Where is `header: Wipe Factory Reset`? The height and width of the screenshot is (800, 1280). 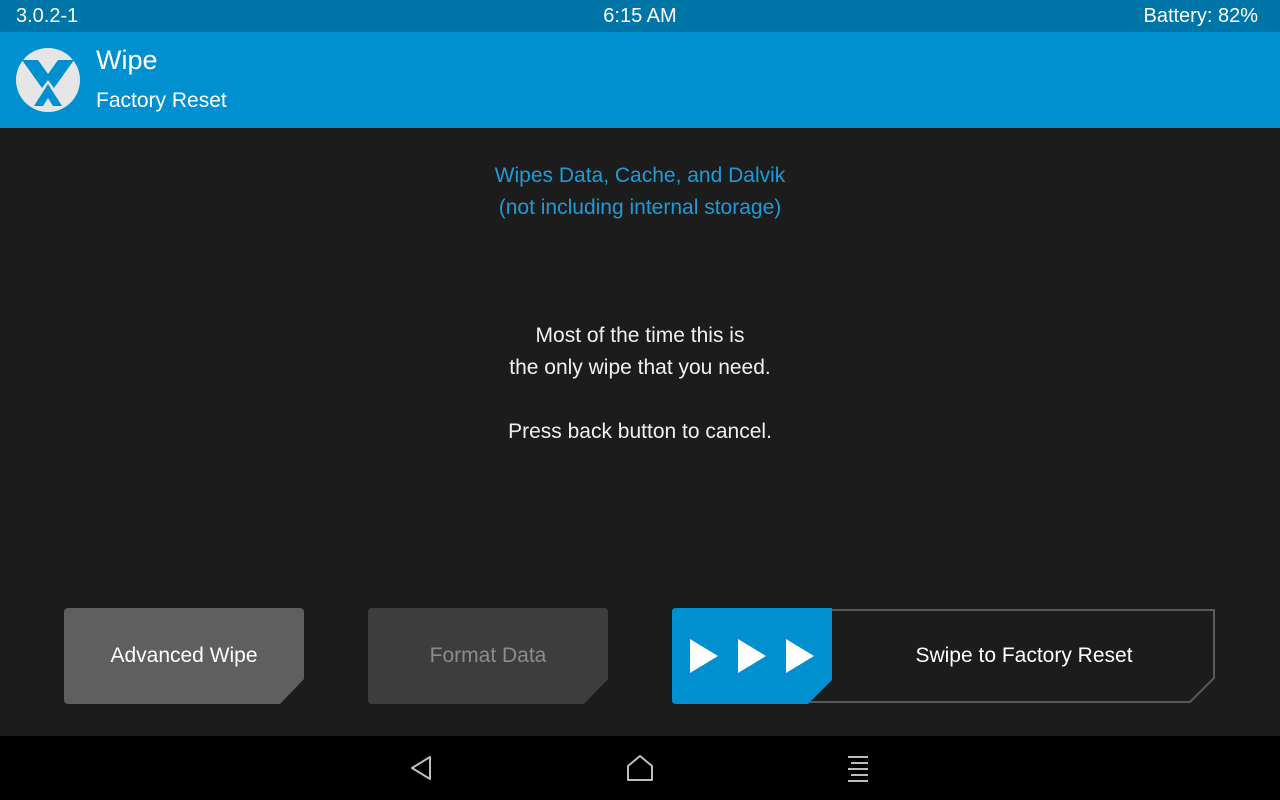
header: Wipe Factory Reset is located at coordinates (640, 80).